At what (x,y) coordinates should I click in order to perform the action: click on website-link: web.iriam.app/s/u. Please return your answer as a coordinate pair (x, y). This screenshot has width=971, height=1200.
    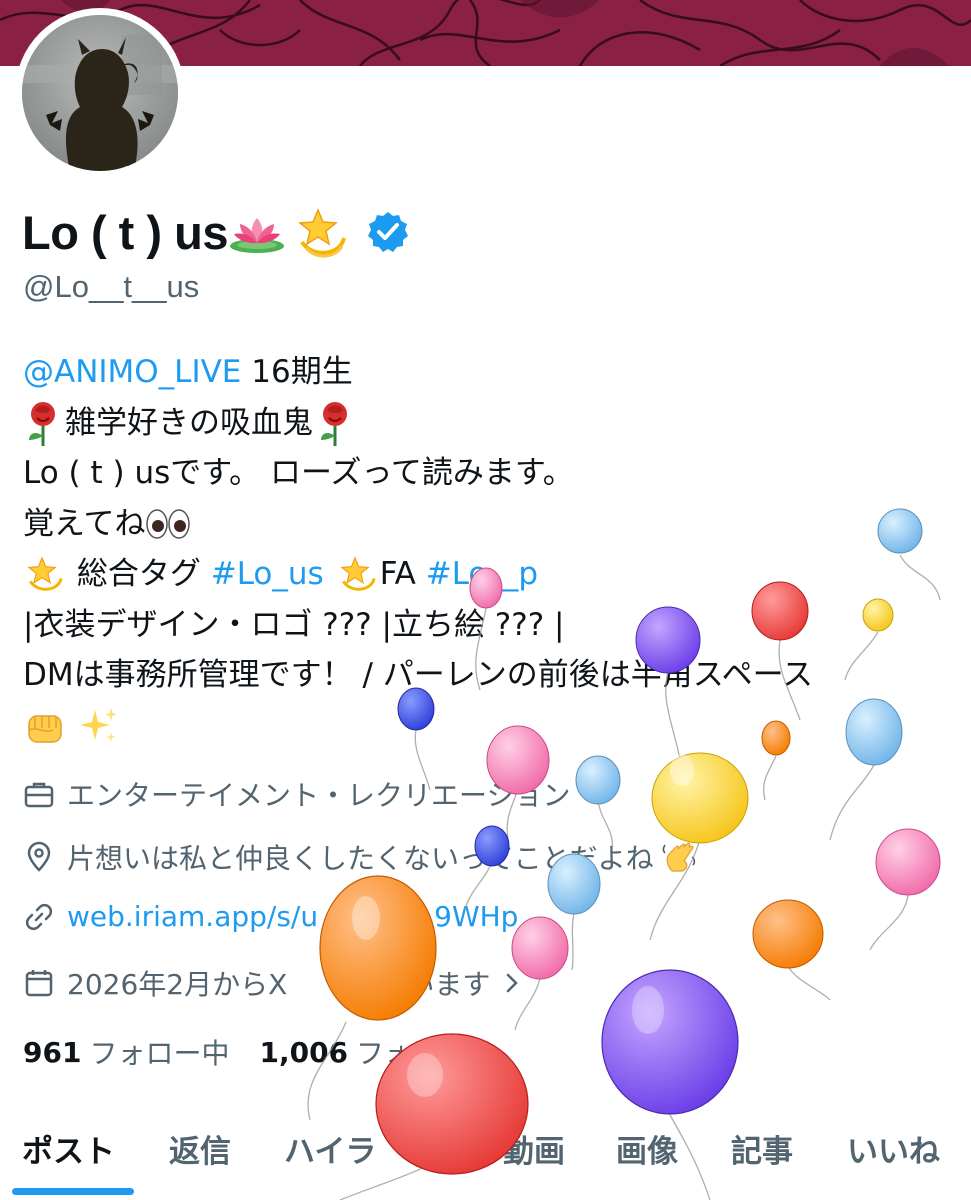
    Looking at the image, I should click on (192, 916).